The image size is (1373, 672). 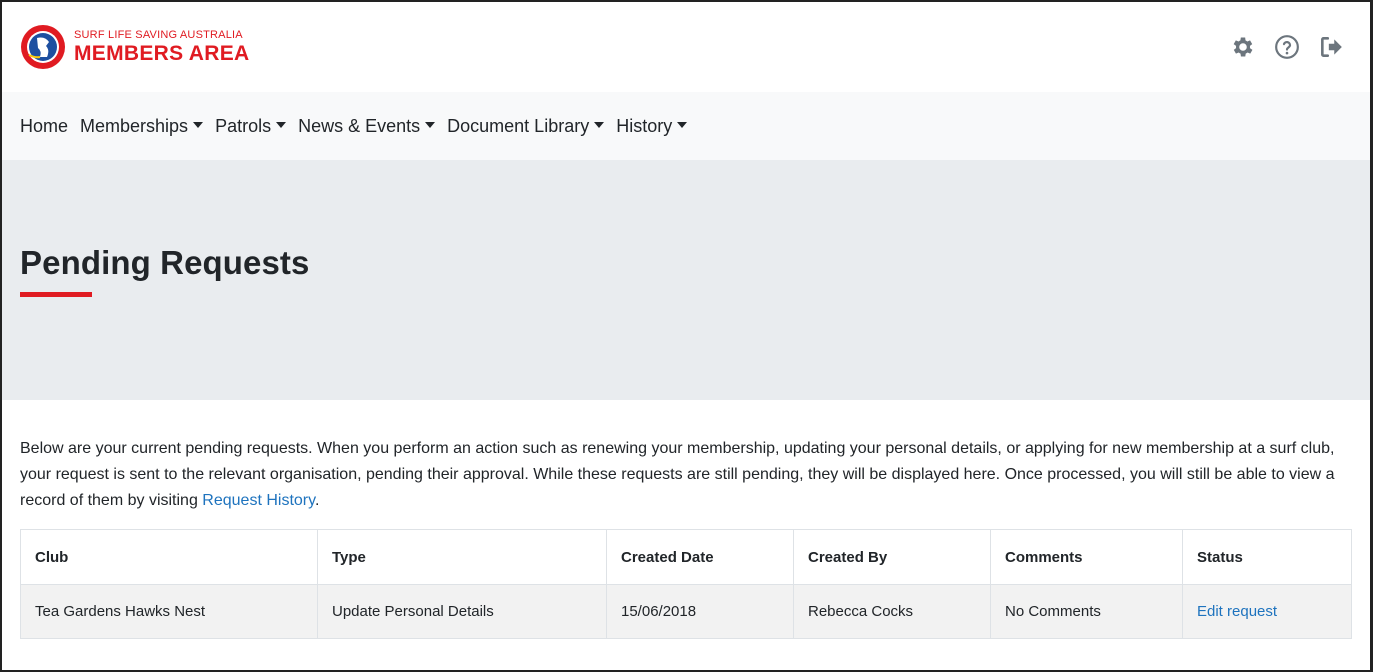 What do you see at coordinates (169, 611) in the screenshot?
I see `cell-club: Tea Gardens Hawks Nest` at bounding box center [169, 611].